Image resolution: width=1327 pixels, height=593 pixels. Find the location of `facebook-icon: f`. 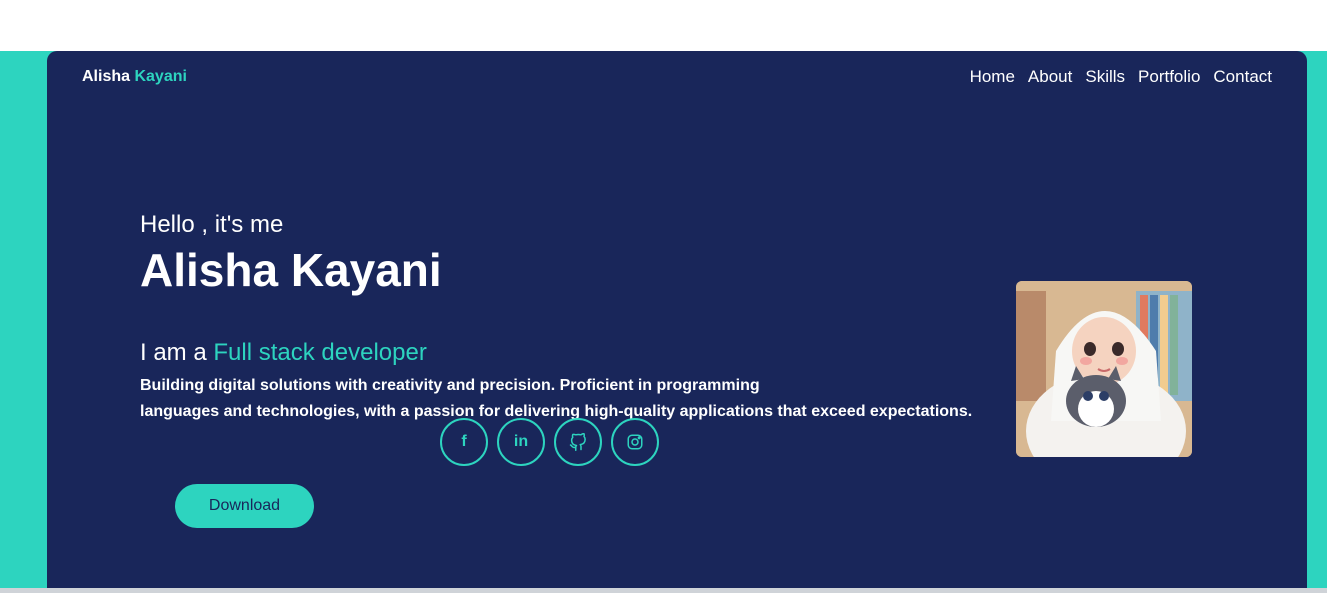

facebook-icon: f is located at coordinates (464, 441).